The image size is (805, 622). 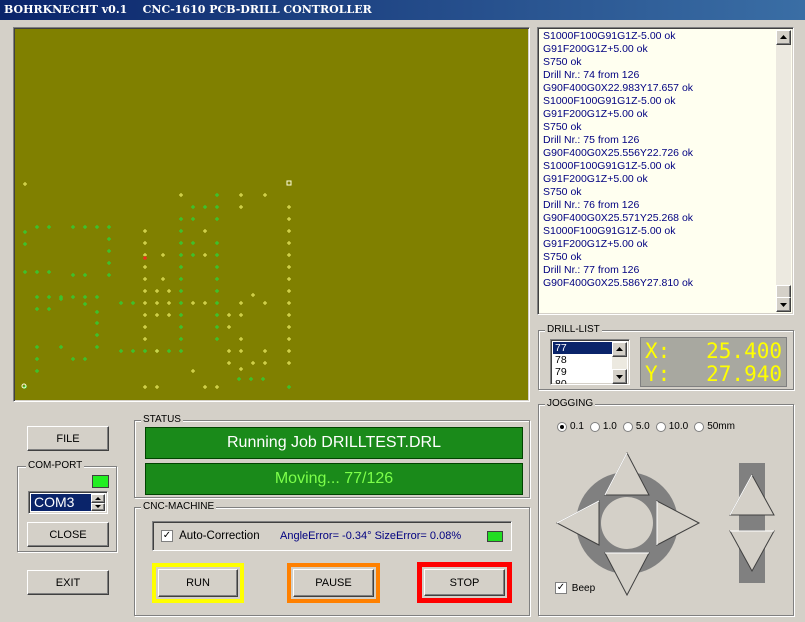 What do you see at coordinates (752, 494) in the screenshot?
I see `jog-z-up-button` at bounding box center [752, 494].